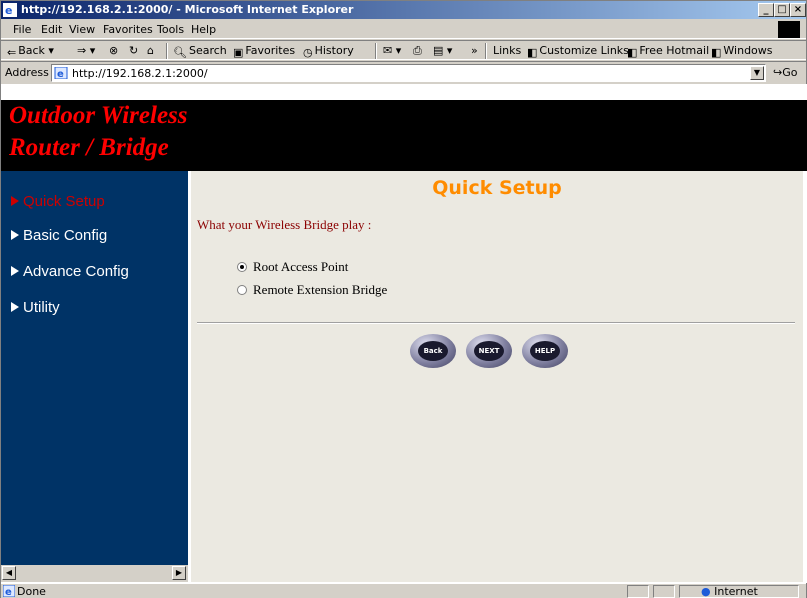 Image resolution: width=807 pixels, height=598 pixels. Describe the element at coordinates (388, 50) in the screenshot. I see `mail-icon: ✉` at that location.